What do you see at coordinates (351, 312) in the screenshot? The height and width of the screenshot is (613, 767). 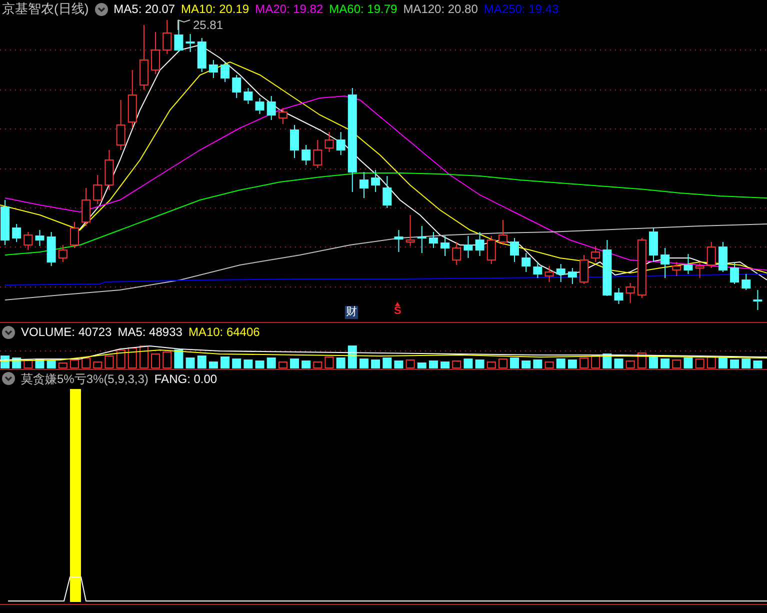 I see `finance-marker: 财` at bounding box center [351, 312].